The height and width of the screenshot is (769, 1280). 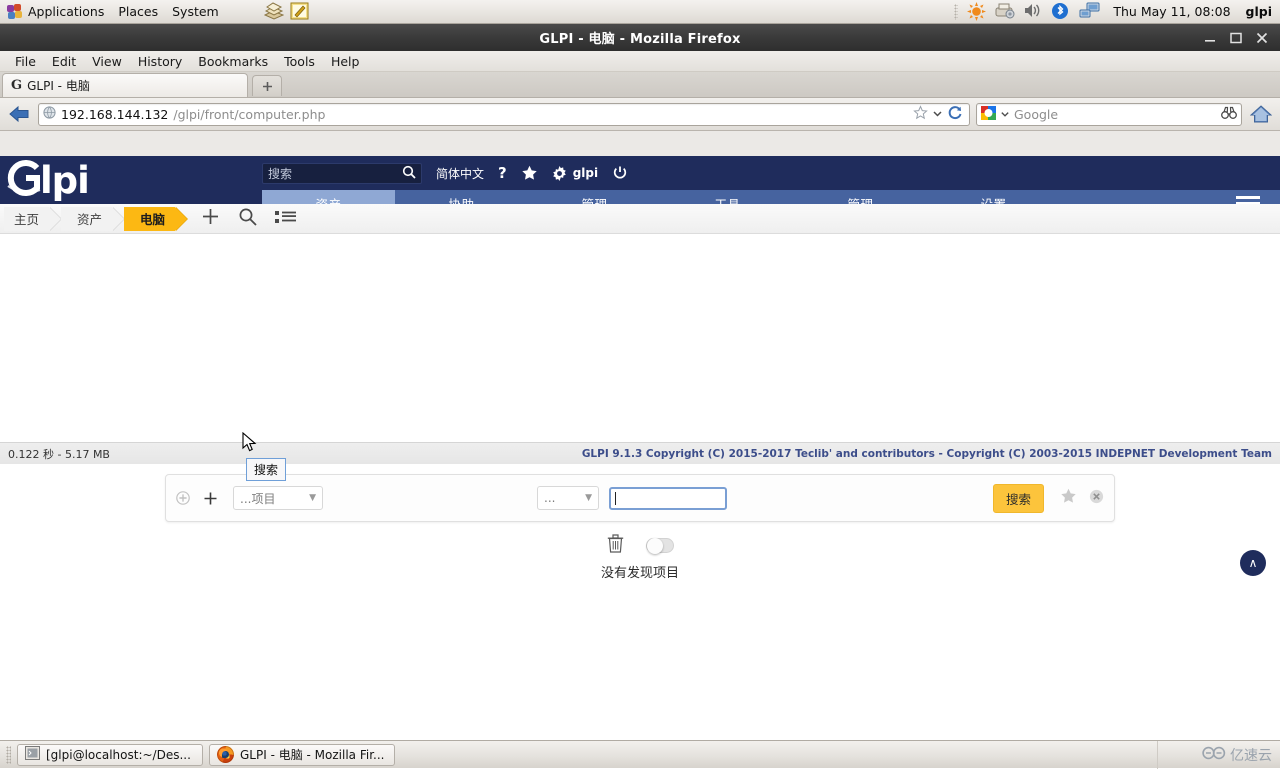 I want to click on browser-tab: G GLPI - 电脑, so click(x=125, y=85).